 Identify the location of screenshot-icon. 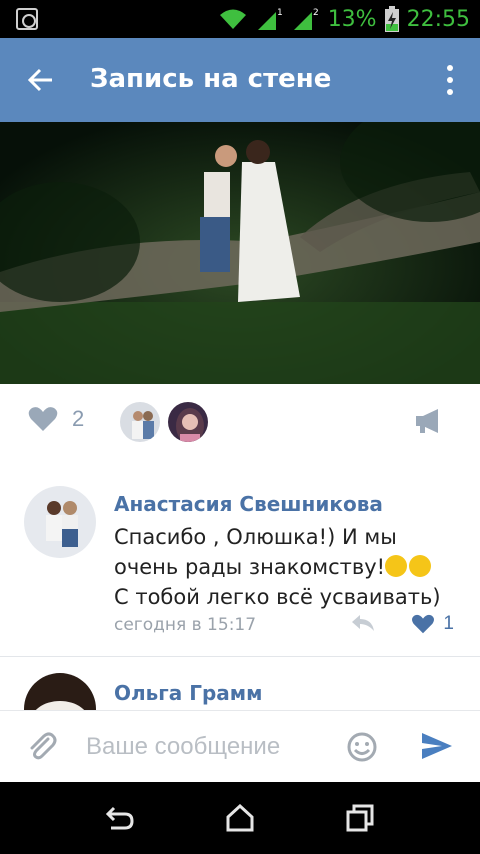
(27, 19).